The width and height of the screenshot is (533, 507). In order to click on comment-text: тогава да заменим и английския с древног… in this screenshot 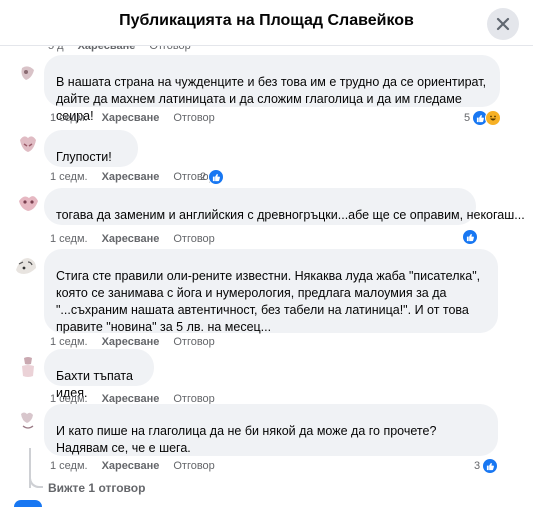, I will do `click(290, 215)`.